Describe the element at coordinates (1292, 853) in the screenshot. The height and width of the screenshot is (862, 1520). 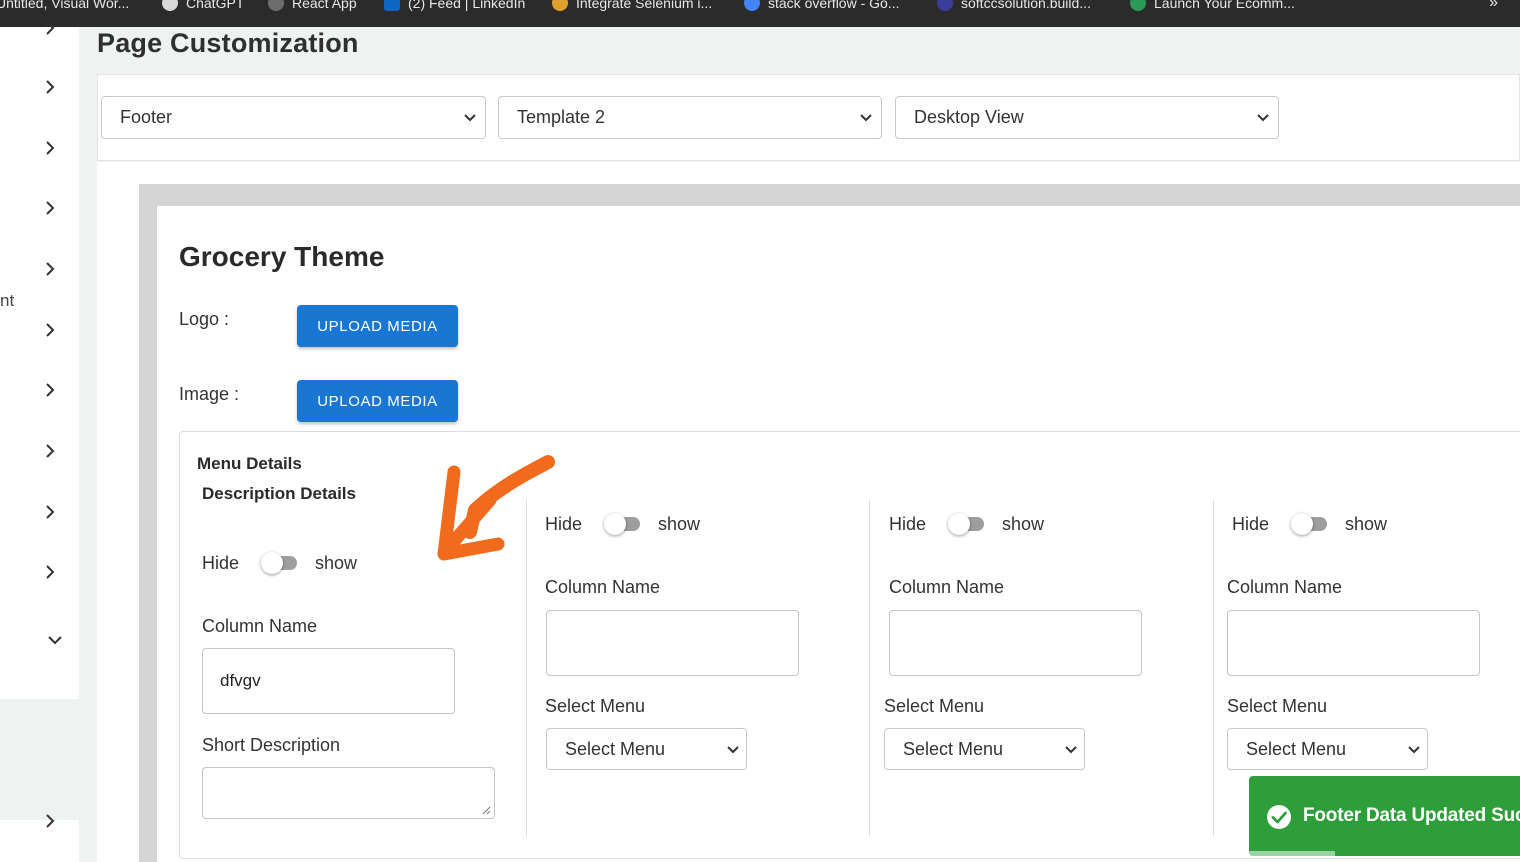
I see `toast-progress-bar` at that location.